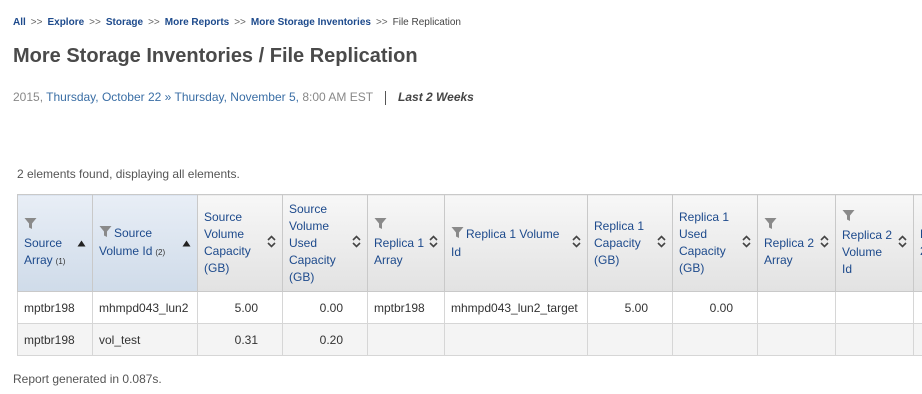 The width and height of the screenshot is (922, 394). I want to click on column-header-text: Replica 1 Array, so click(399, 251).